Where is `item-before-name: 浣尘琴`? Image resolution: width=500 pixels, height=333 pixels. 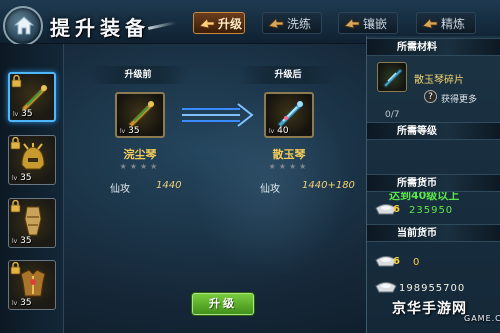 item-before-name: 浣尘琴 is located at coordinates (140, 154).